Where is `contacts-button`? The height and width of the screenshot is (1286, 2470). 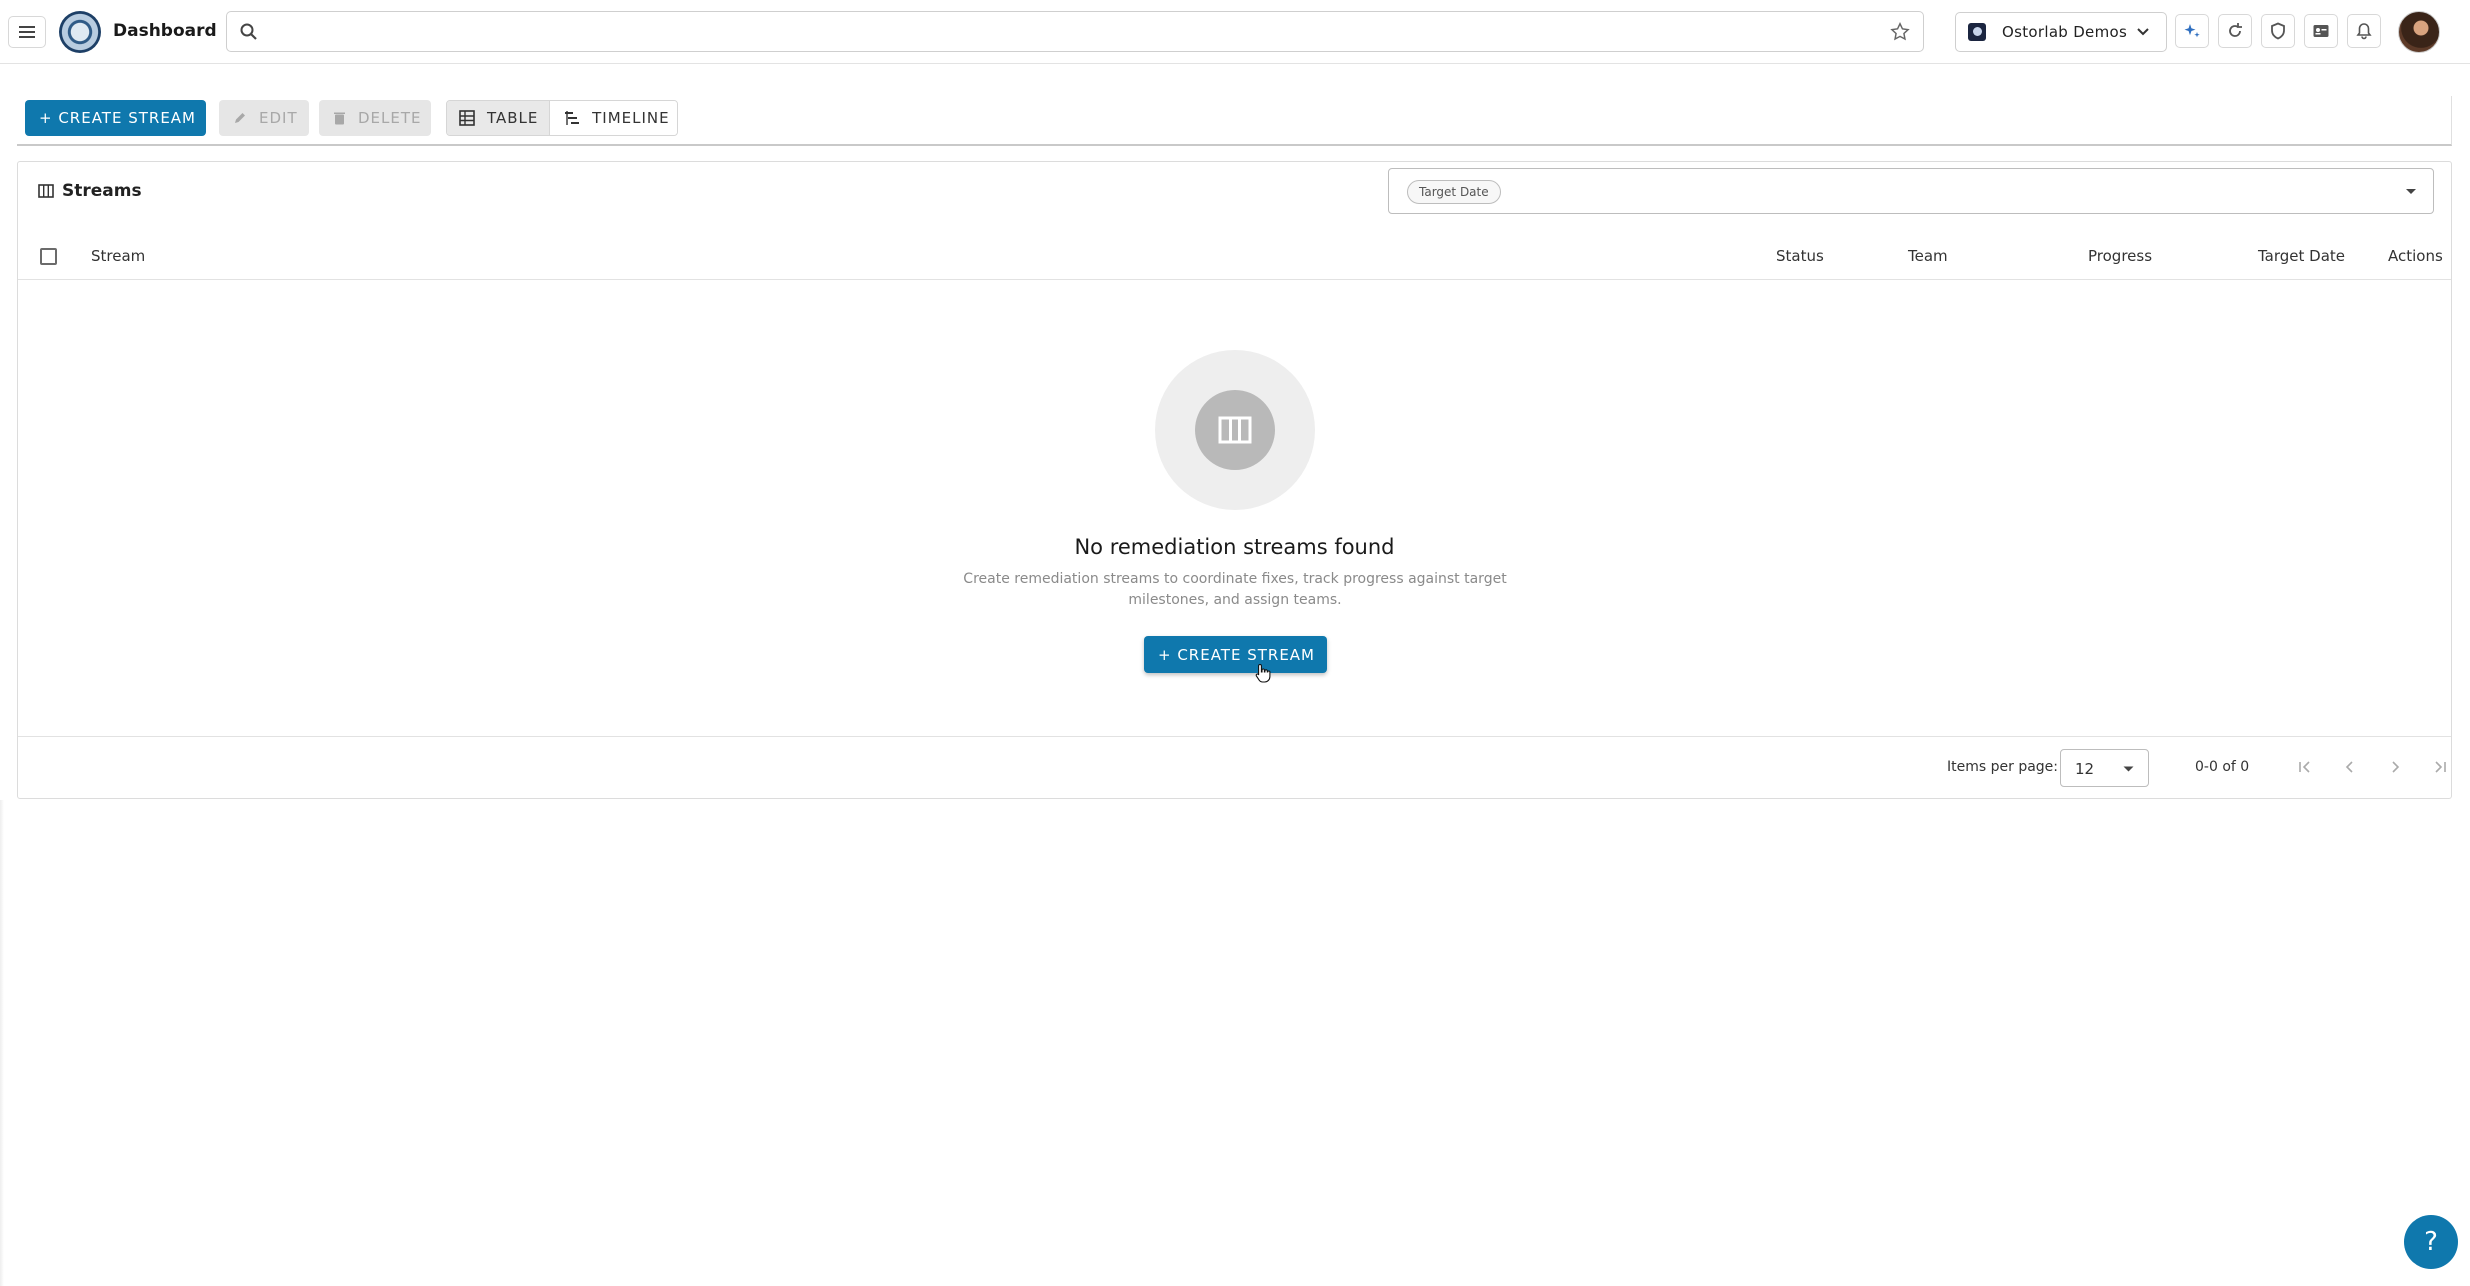
contacts-button is located at coordinates (2321, 31).